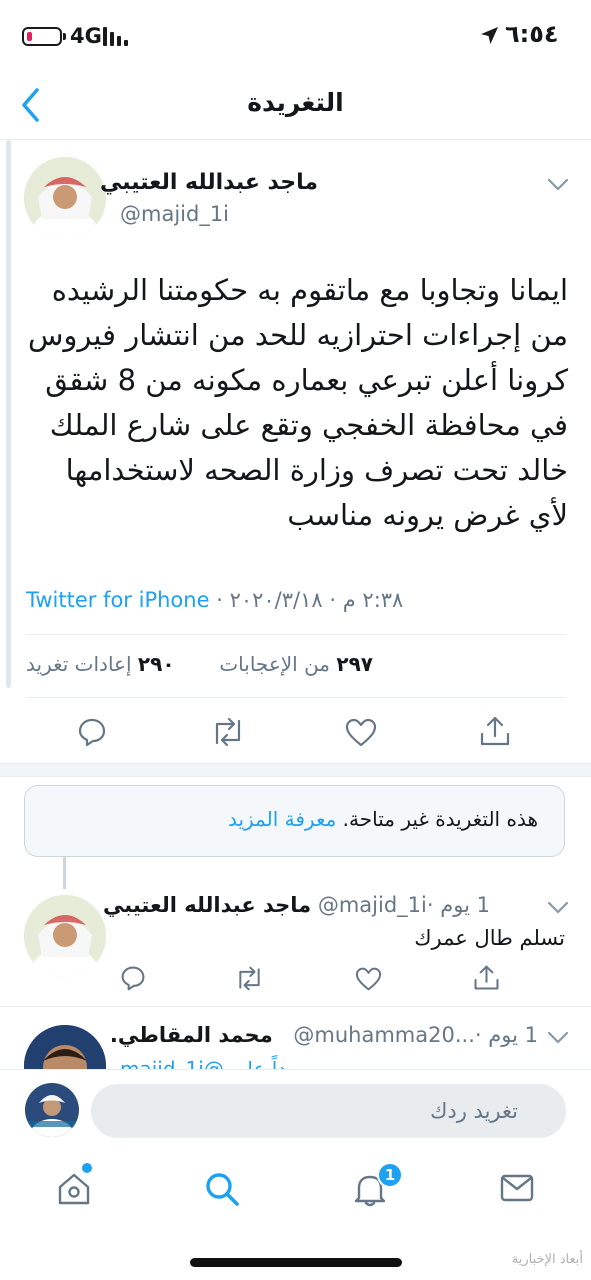  Describe the element at coordinates (86, 36) in the screenshot. I see `network-type: 4G` at that location.